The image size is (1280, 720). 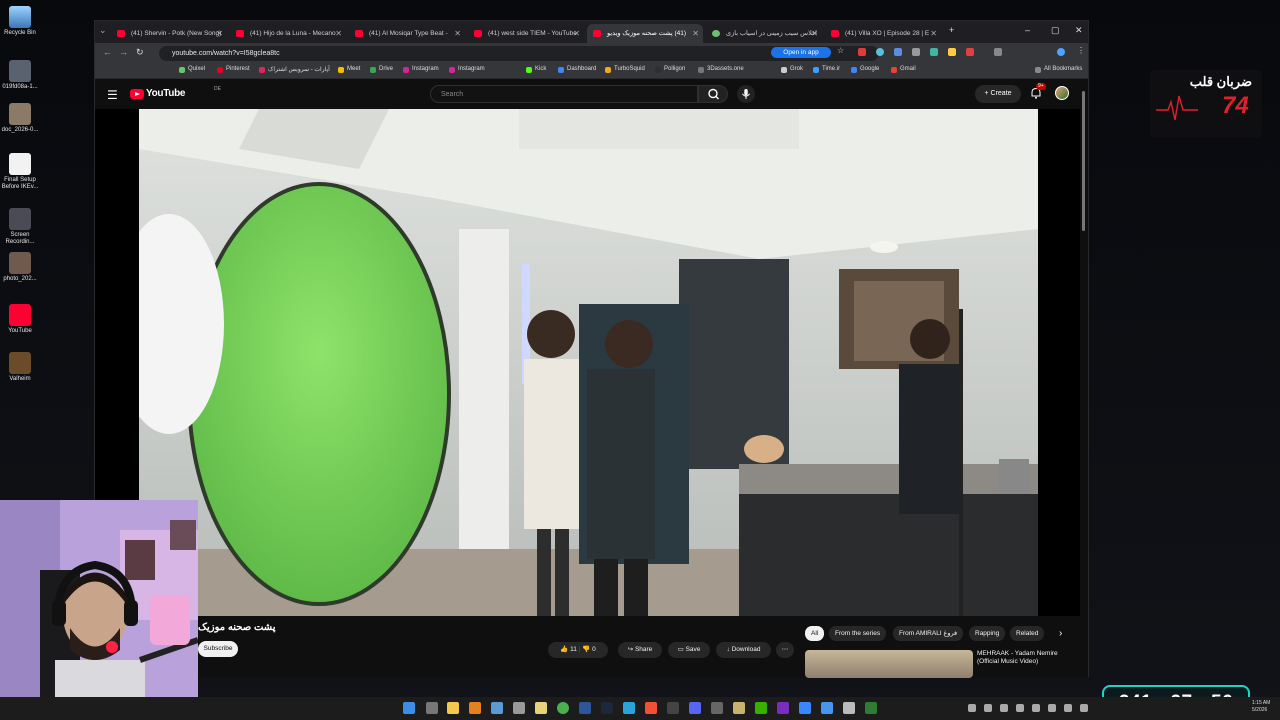 What do you see at coordinates (607, 708) in the screenshot?
I see `steam-icon` at bounding box center [607, 708].